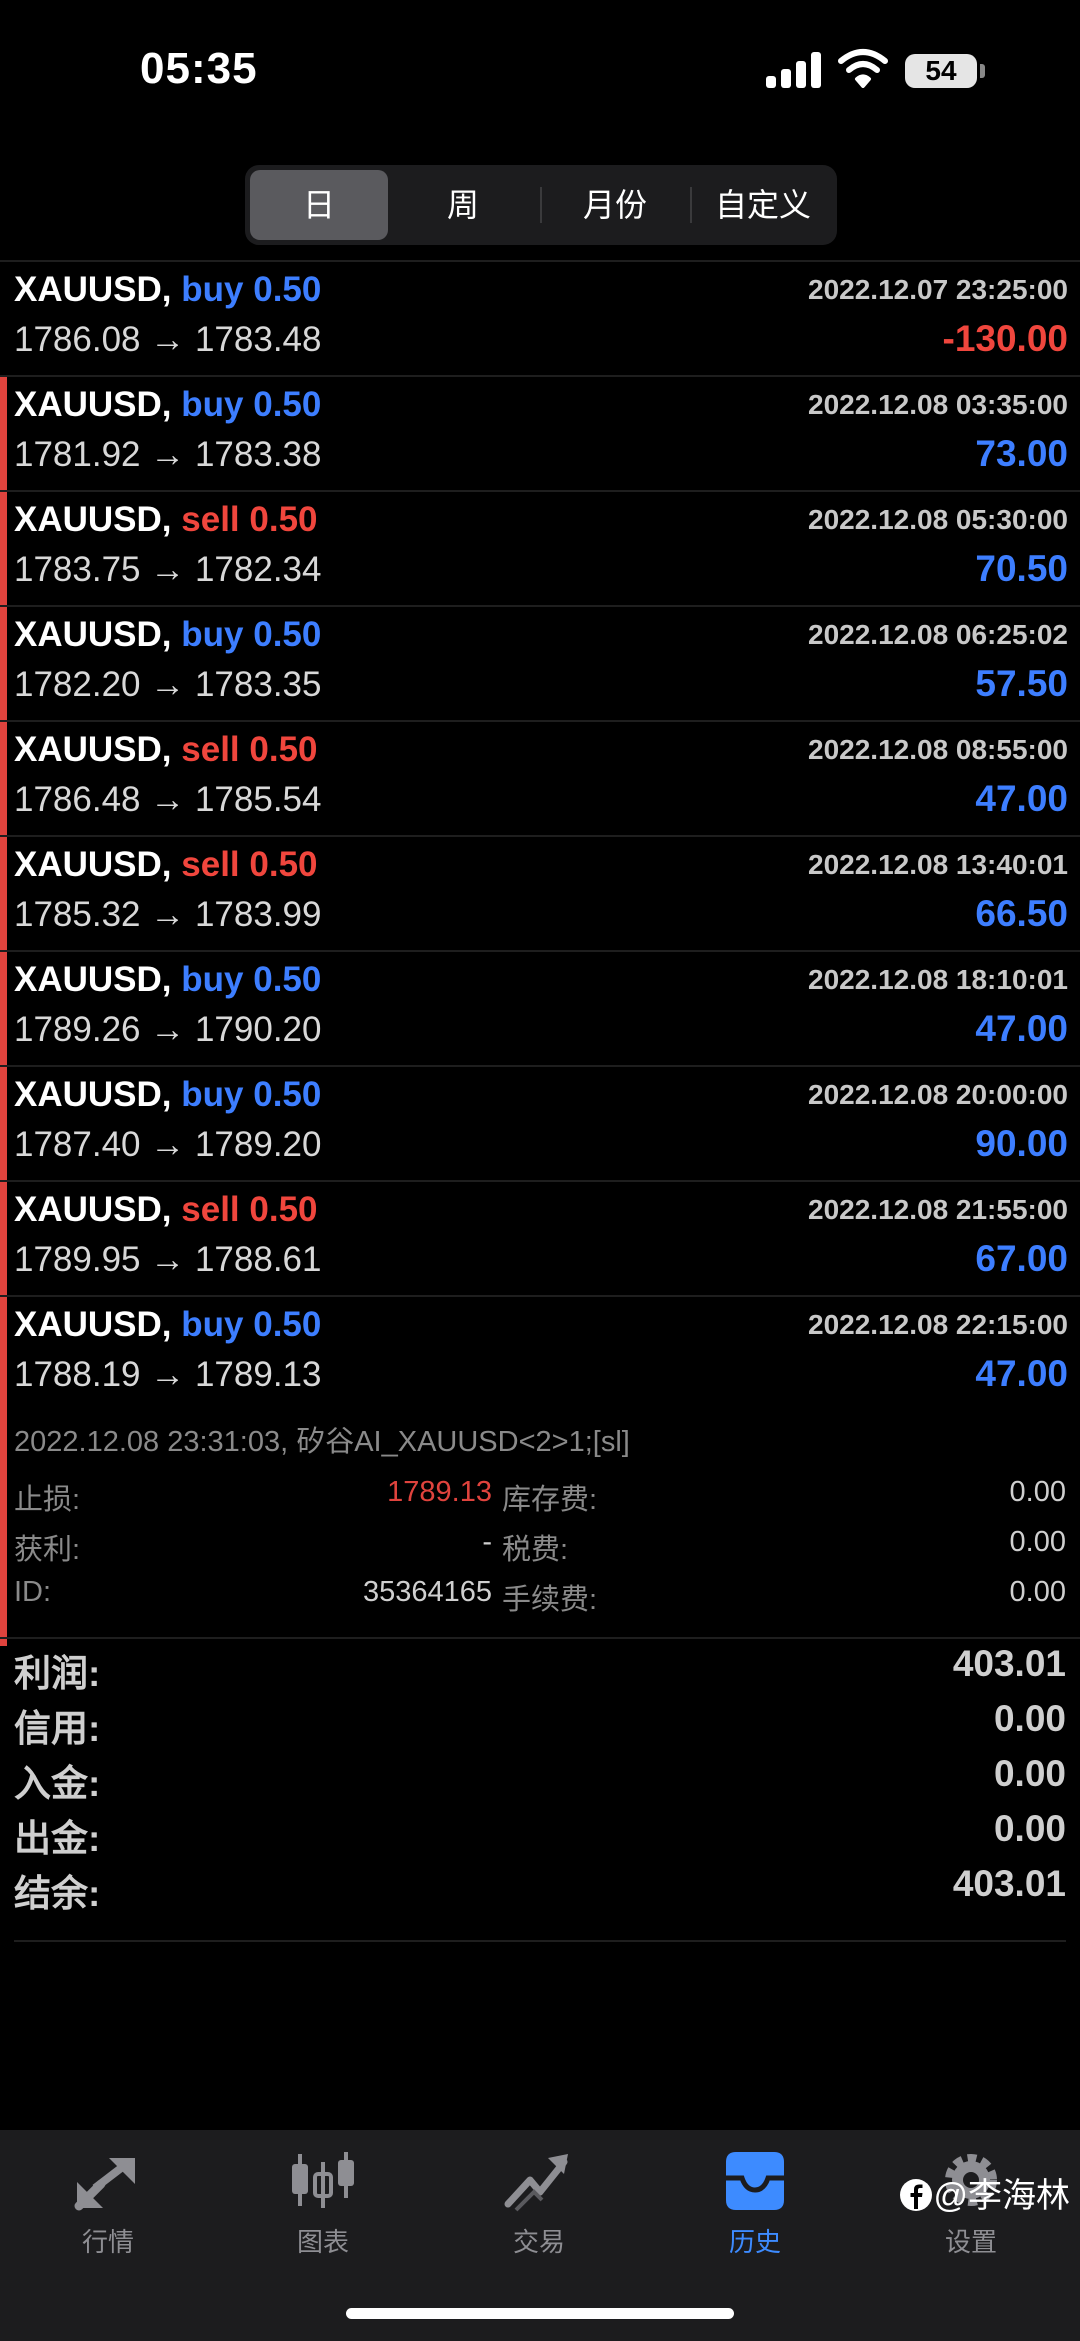  I want to click on segment-month: 月份, so click(615, 205).